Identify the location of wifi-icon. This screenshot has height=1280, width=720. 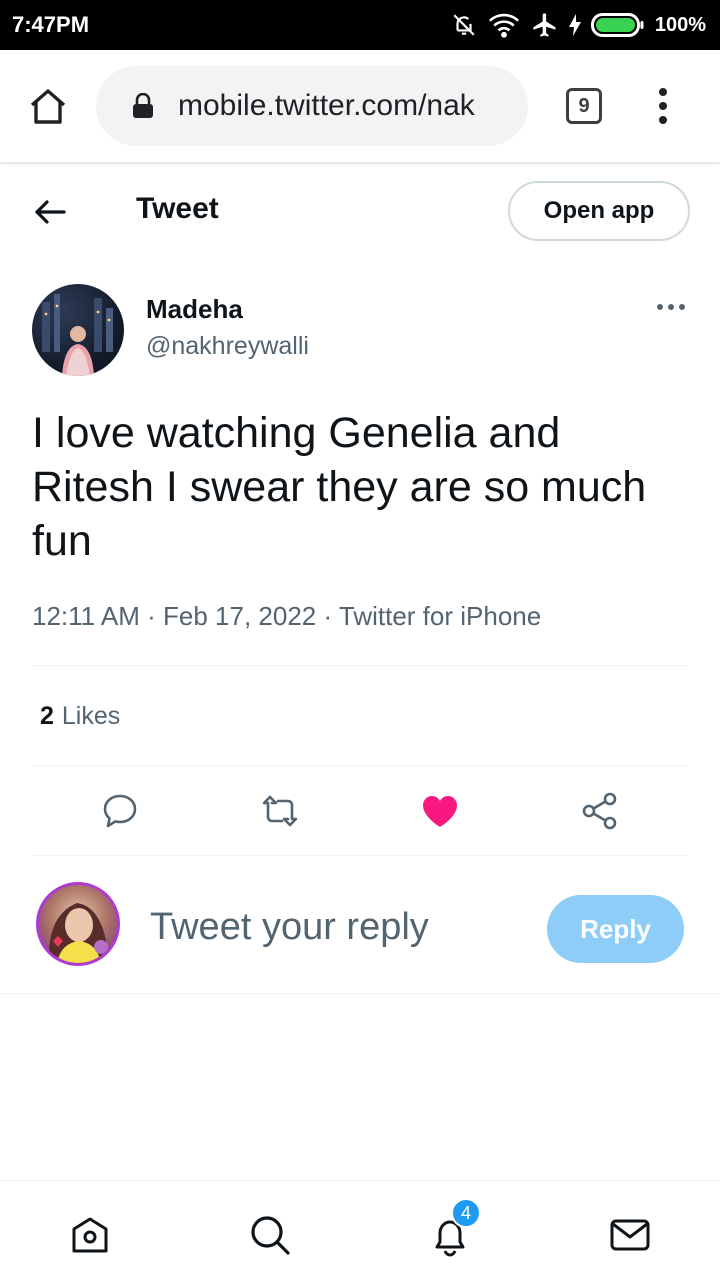
(503, 25).